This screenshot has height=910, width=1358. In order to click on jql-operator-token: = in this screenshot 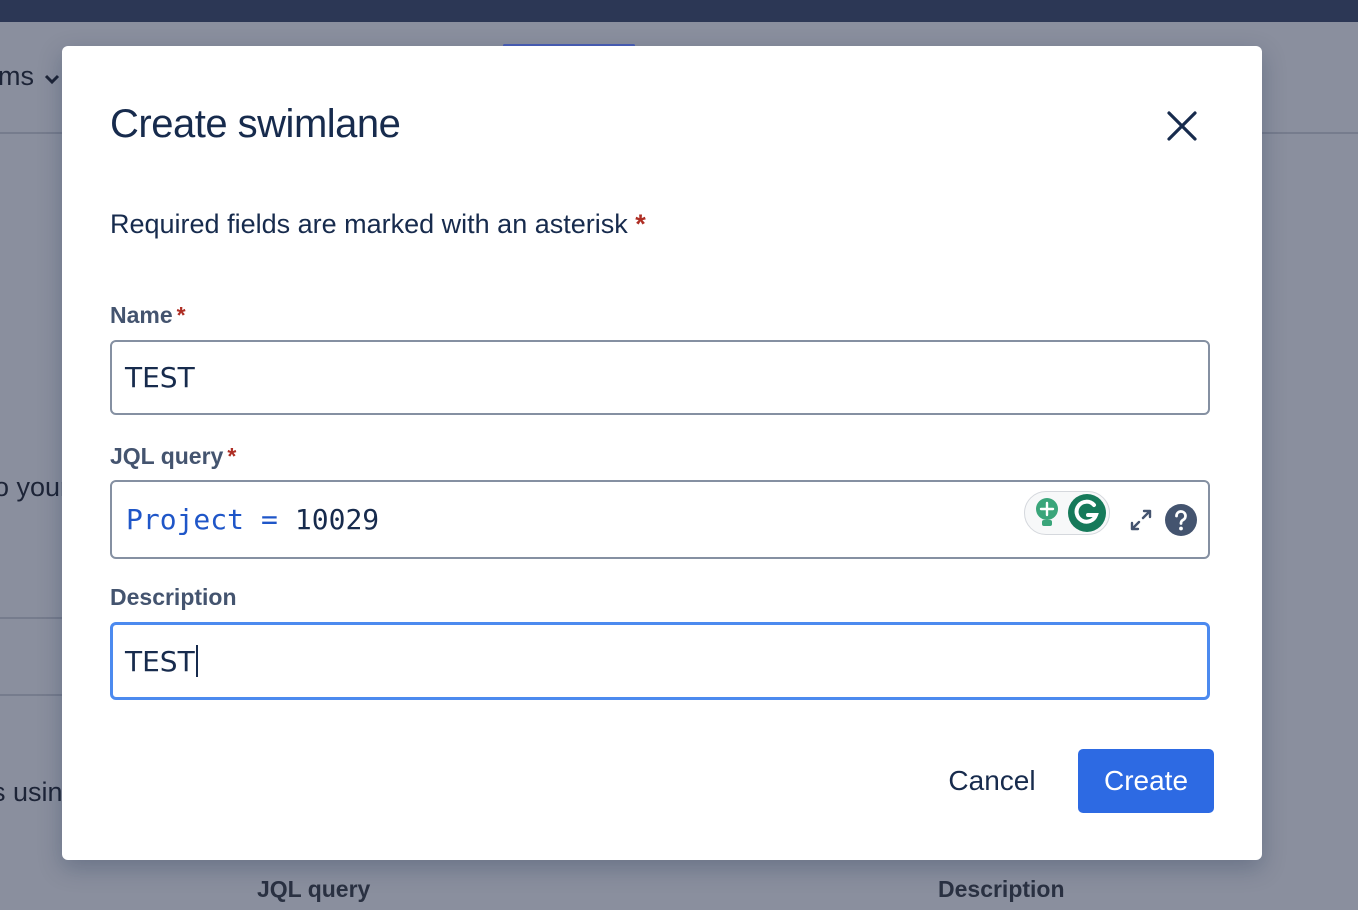, I will do `click(269, 519)`.